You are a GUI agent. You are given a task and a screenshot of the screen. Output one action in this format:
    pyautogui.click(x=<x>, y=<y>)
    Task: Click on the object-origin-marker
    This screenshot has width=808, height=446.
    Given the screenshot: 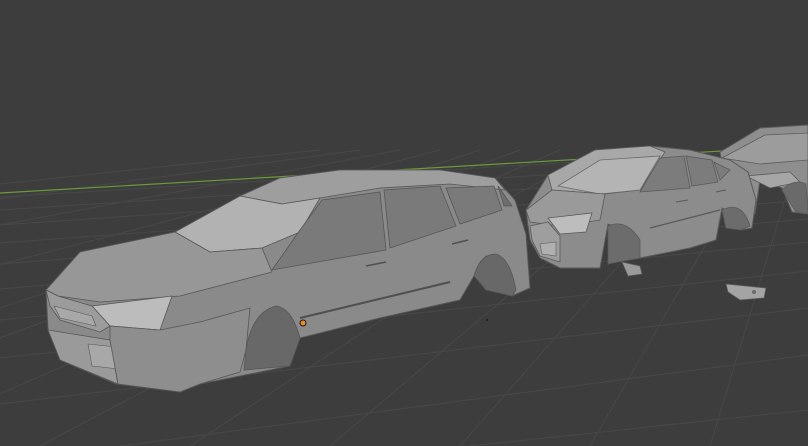 What is the action you would take?
    pyautogui.click(x=303, y=323)
    